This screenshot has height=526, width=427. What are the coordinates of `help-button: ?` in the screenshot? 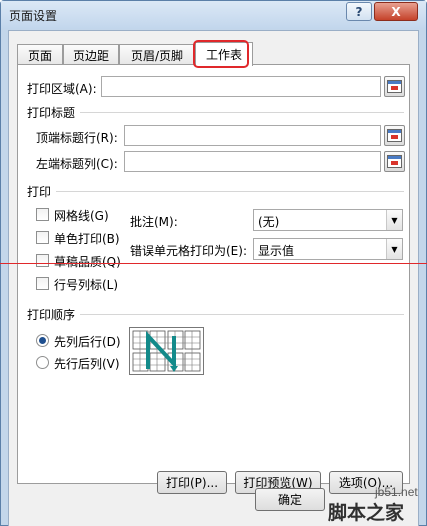 It's located at (359, 11).